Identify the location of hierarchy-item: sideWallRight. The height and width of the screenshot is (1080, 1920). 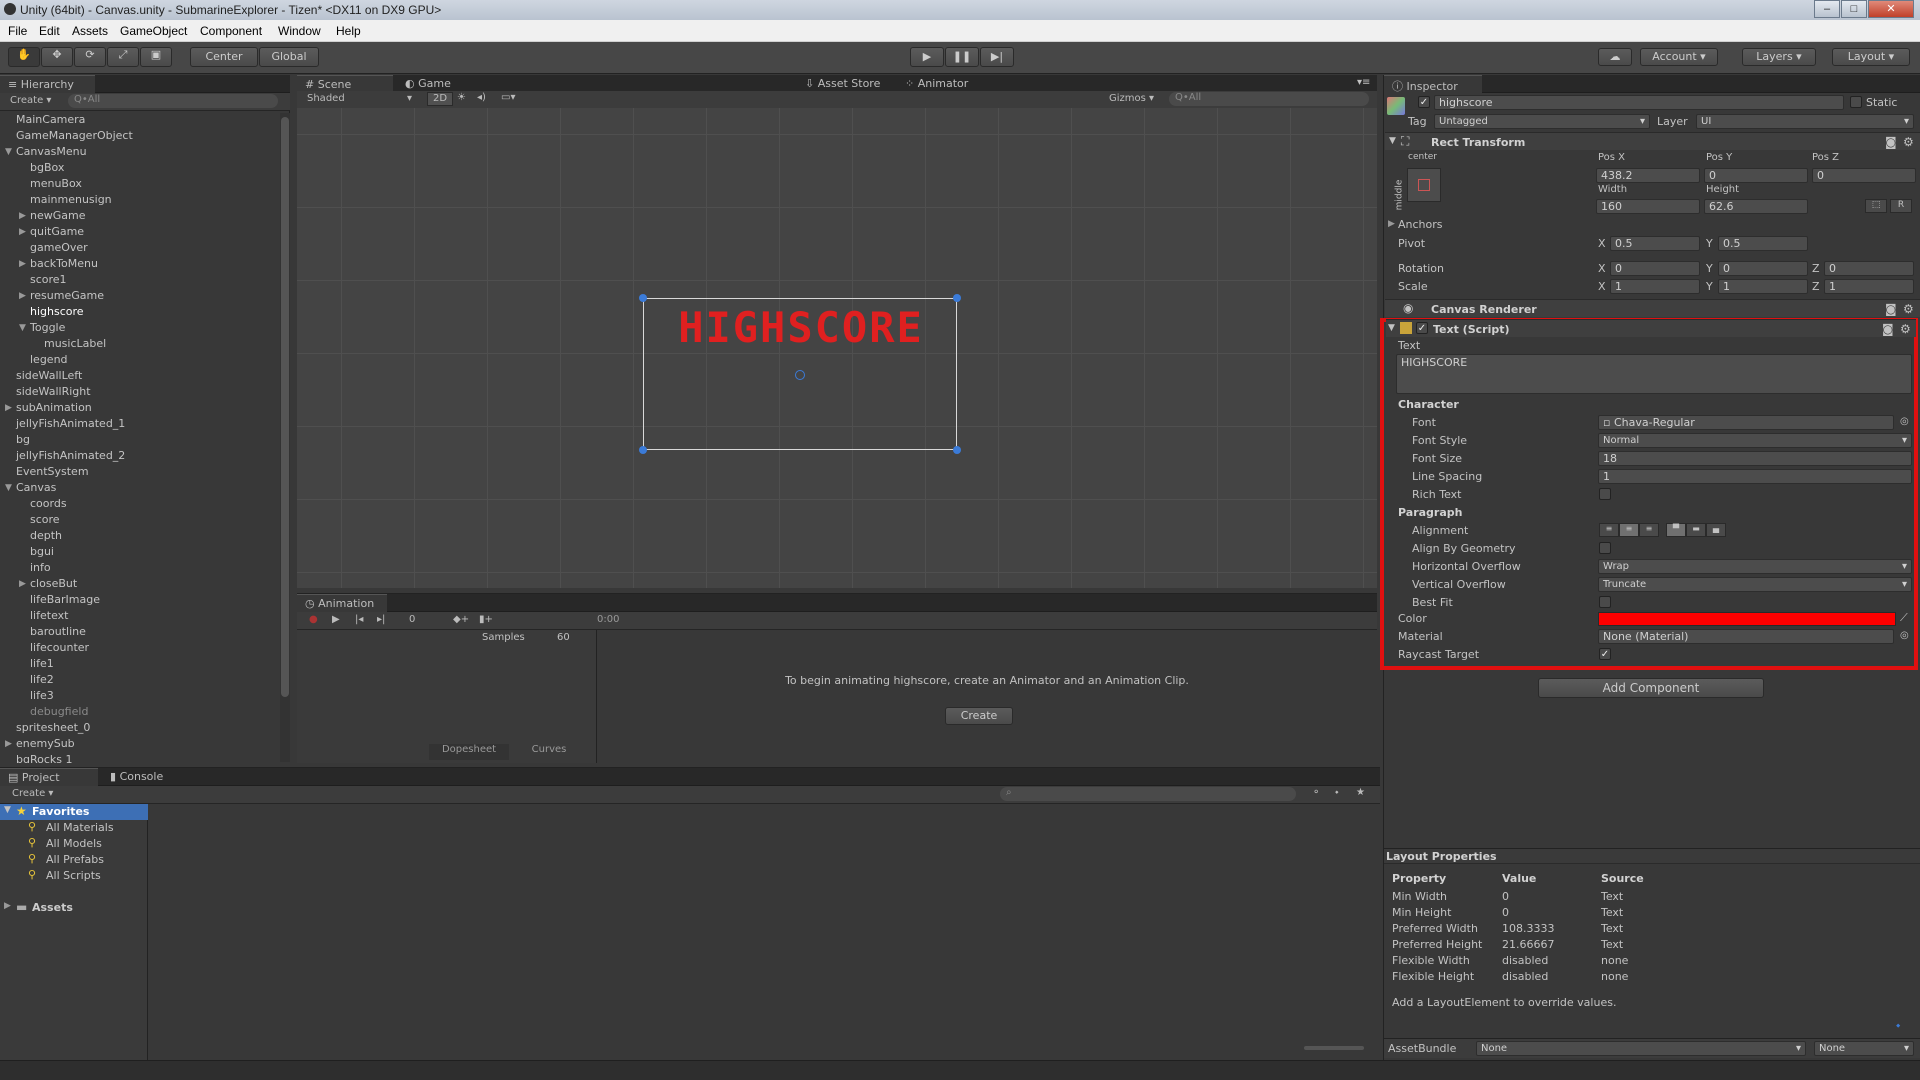
(53, 391).